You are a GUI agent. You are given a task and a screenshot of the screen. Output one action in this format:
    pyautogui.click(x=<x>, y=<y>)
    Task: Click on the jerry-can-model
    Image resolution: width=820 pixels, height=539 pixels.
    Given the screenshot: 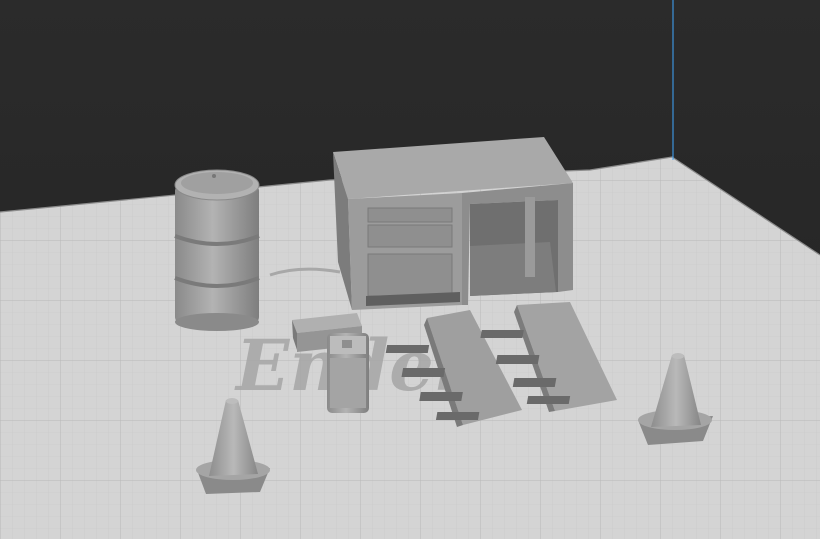 What is the action you would take?
    pyautogui.click(x=348, y=373)
    